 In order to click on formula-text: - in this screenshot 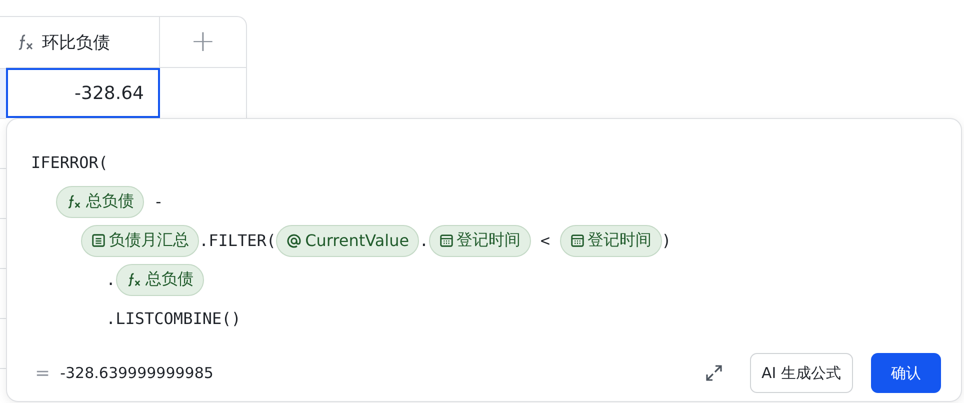, I will do `click(158, 201)`.